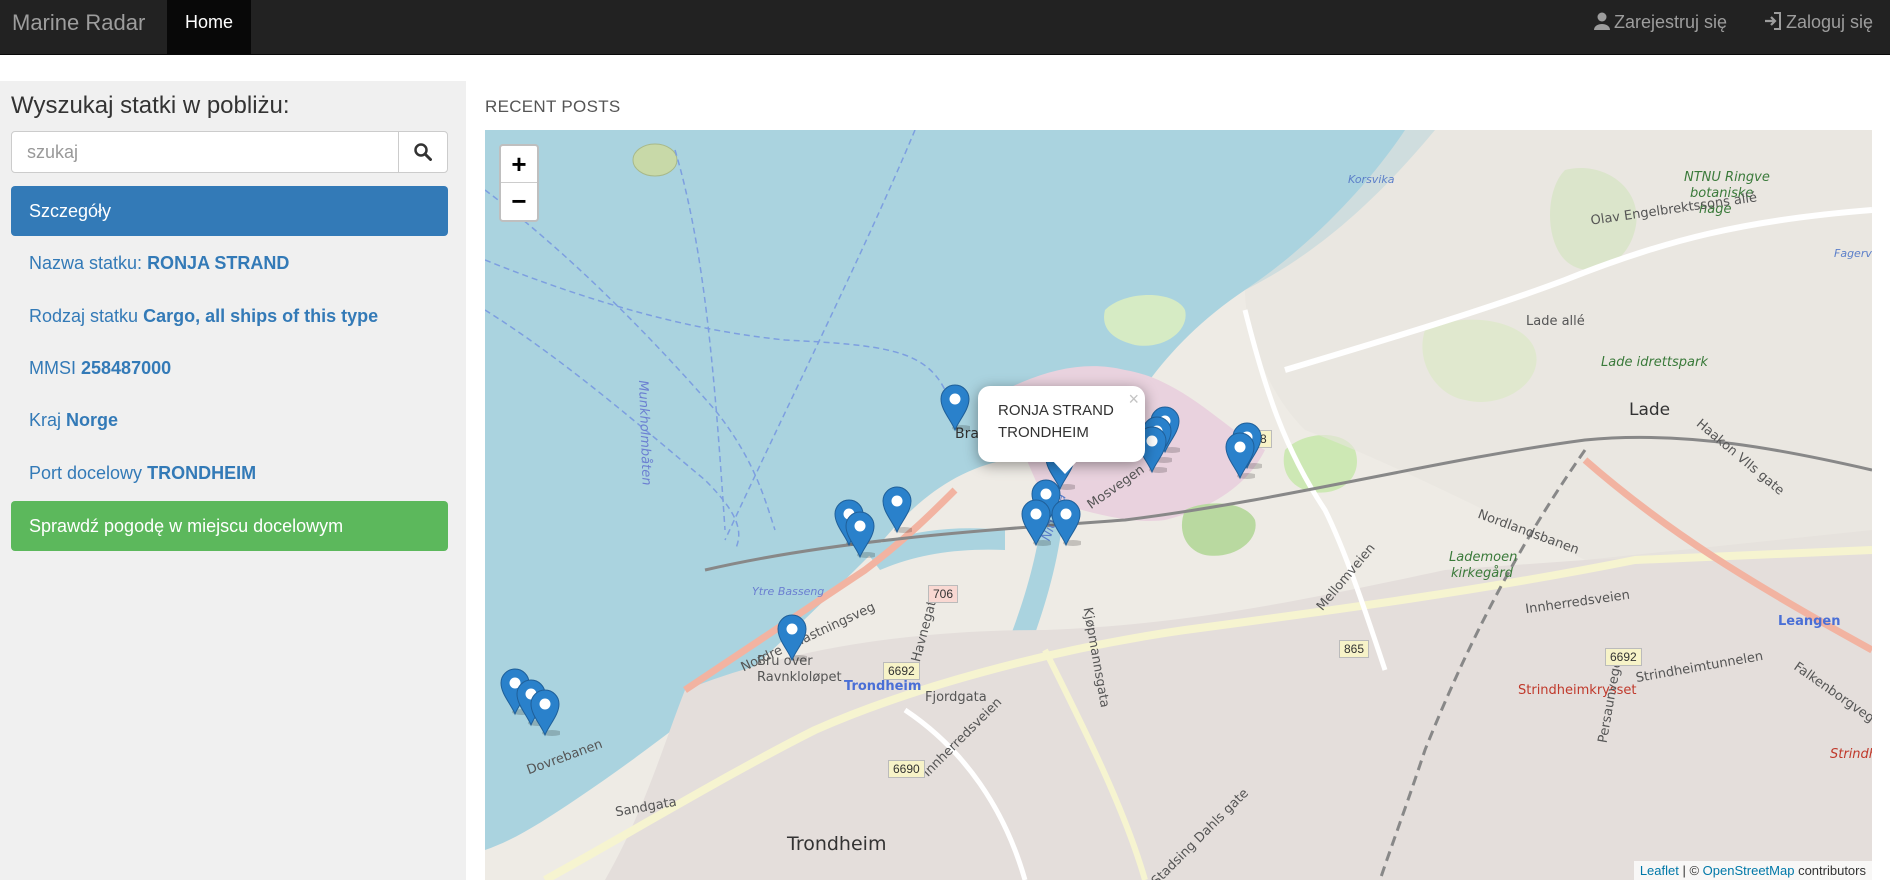 The height and width of the screenshot is (880, 1890). I want to click on detail-mmsi: MMSI 258487000, so click(100, 368).